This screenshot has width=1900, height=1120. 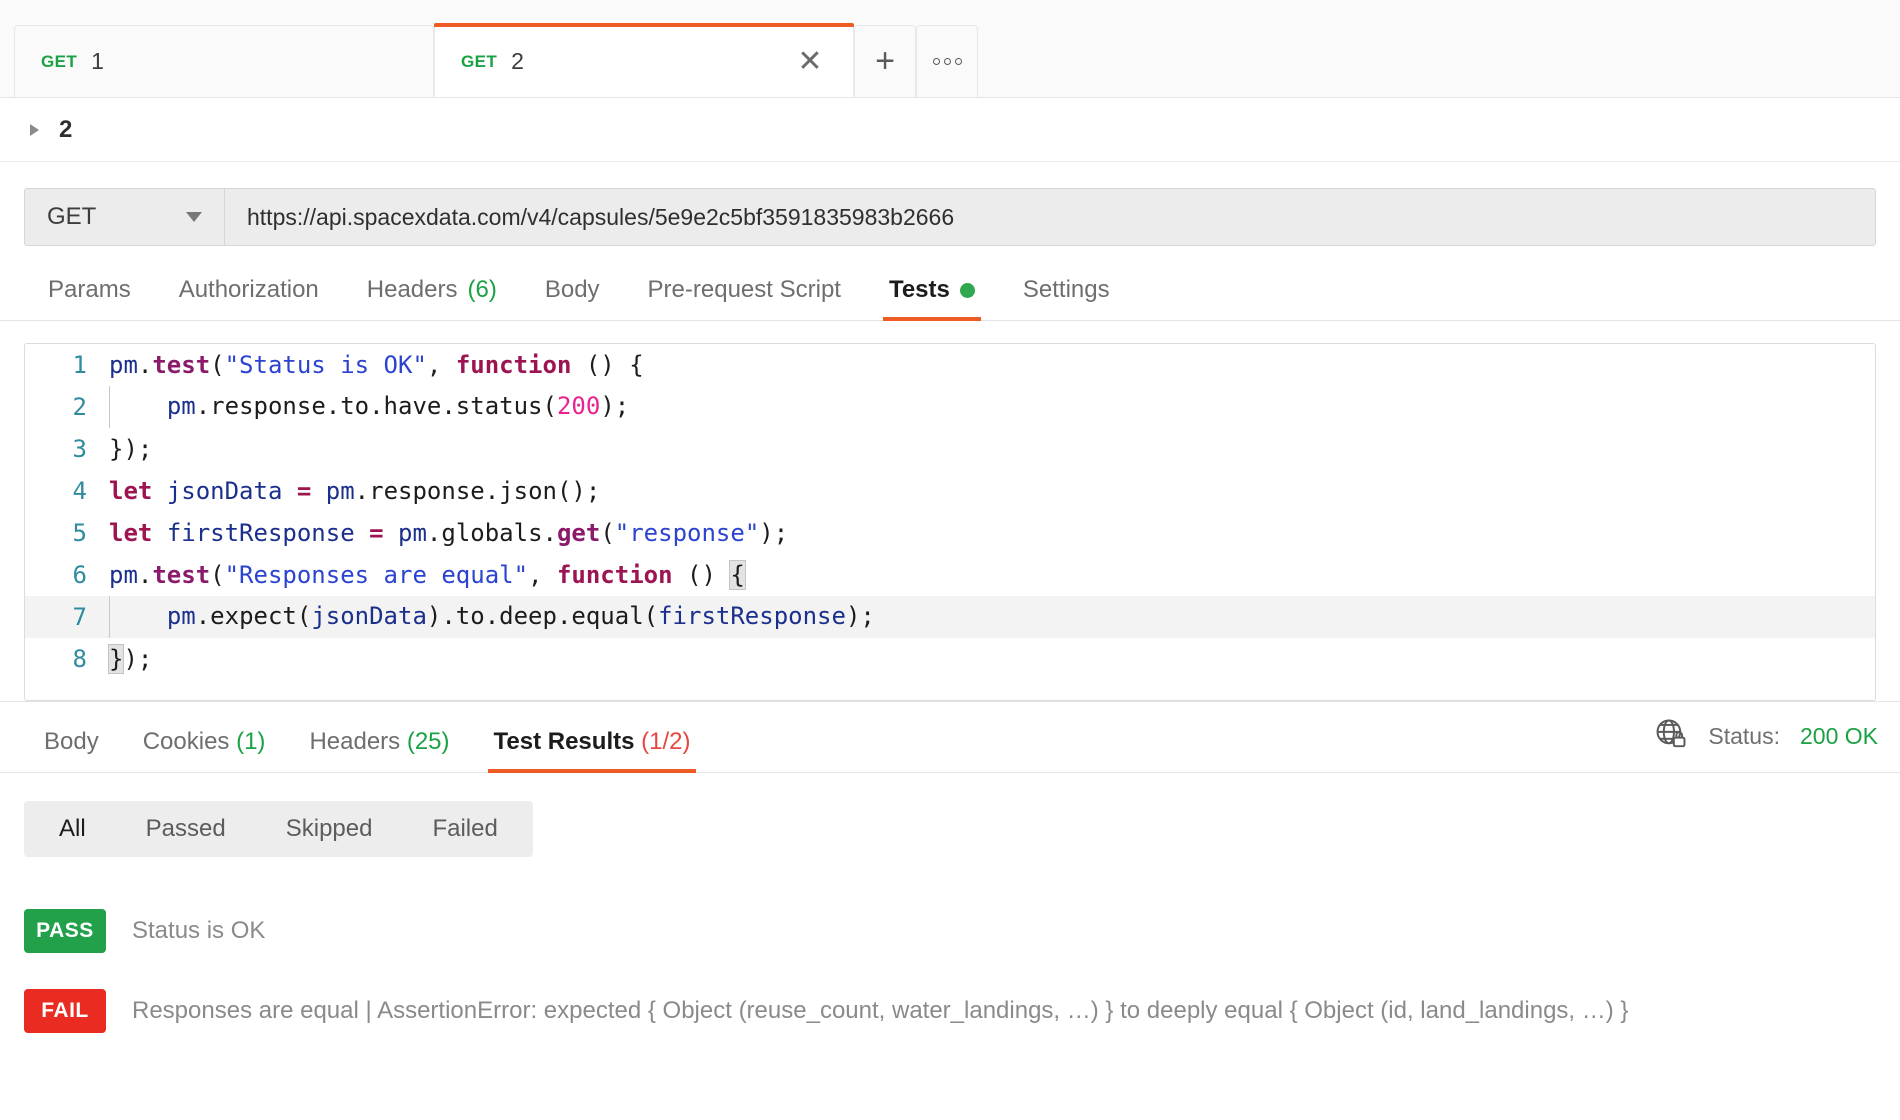 I want to click on status-badge: FAIL, so click(x=65, y=1011).